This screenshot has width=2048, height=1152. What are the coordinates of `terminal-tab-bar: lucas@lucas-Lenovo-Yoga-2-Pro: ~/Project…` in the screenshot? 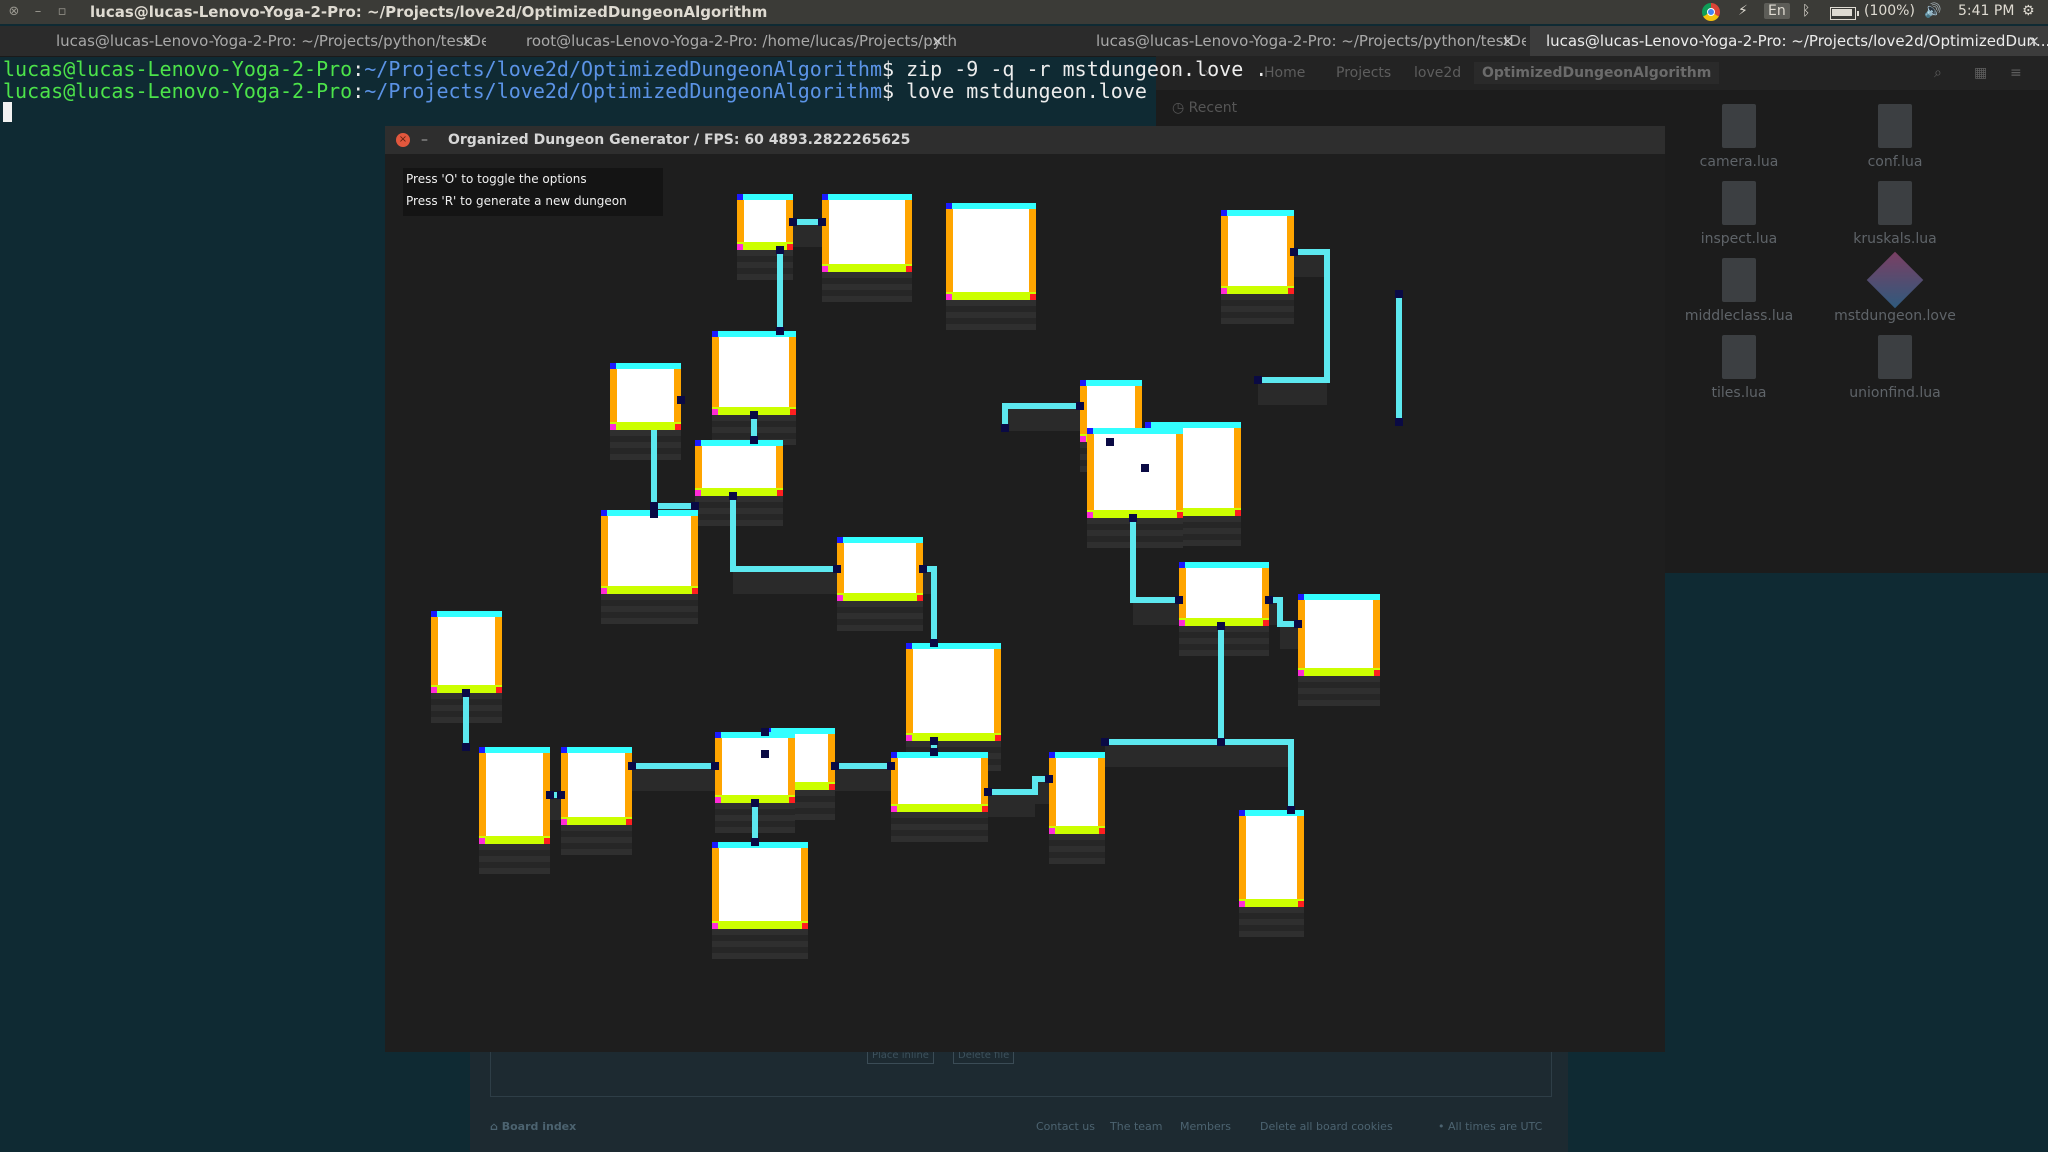 It's located at (1024, 41).